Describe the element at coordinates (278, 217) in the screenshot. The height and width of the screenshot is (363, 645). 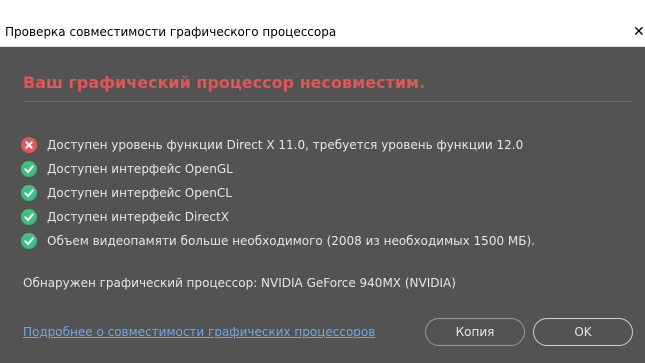
I see `check-item-directx: Доступен интерфейс DirectX` at that location.